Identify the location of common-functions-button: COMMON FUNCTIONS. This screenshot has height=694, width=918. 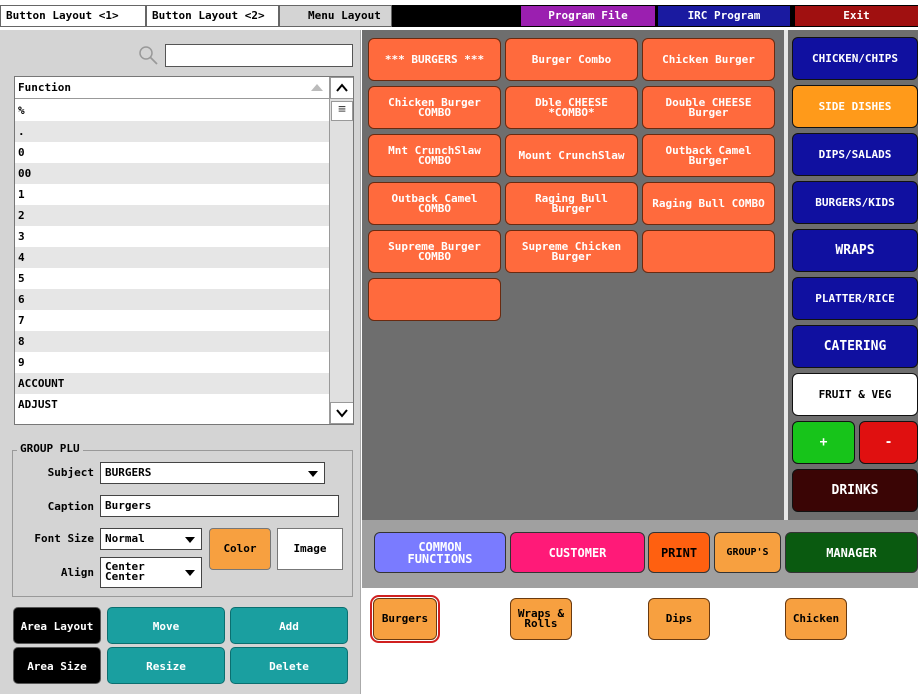
(440, 552).